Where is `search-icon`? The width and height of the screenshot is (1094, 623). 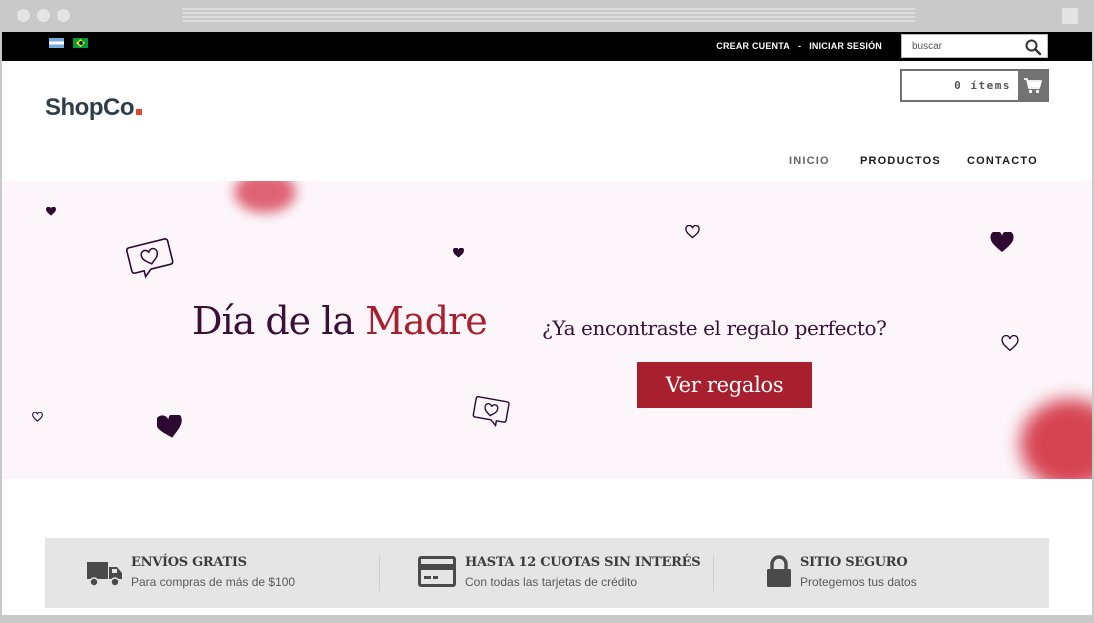 search-icon is located at coordinates (1033, 47).